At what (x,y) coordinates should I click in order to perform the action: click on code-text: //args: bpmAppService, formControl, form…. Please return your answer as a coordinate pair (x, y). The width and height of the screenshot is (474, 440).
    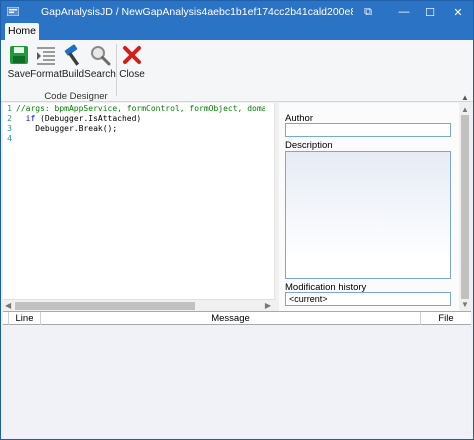
    Looking at the image, I should click on (140, 108).